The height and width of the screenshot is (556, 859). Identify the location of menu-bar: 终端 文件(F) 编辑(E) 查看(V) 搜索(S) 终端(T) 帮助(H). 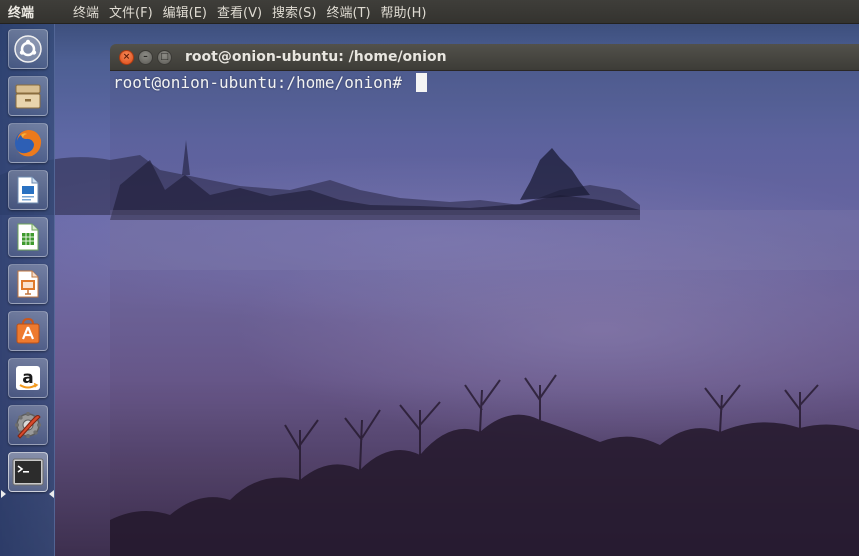
(248, 11).